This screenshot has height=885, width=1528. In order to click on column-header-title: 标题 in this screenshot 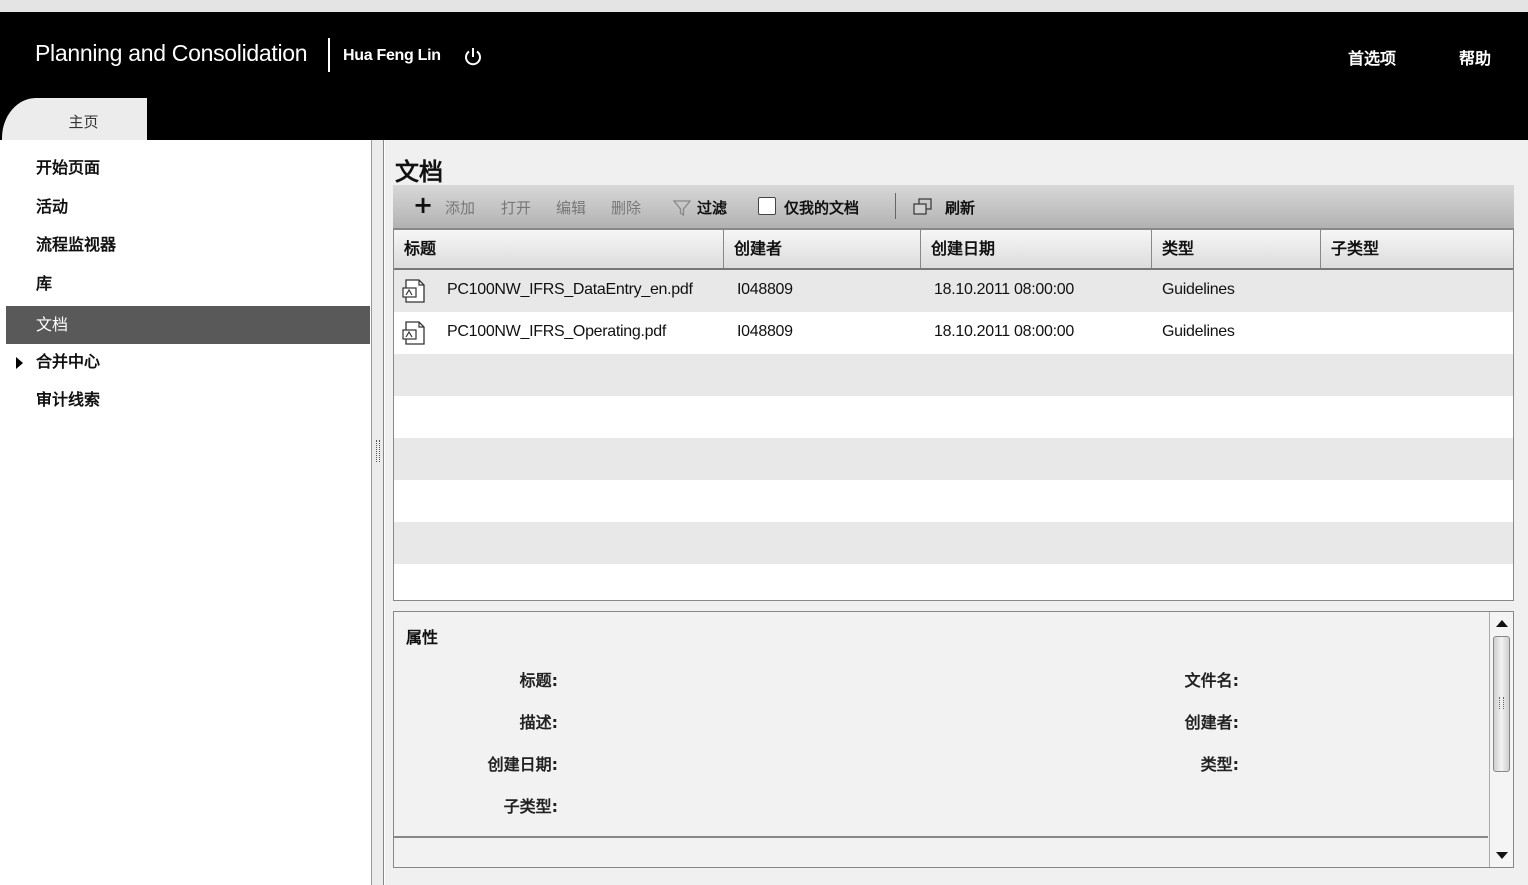, I will do `click(559, 249)`.